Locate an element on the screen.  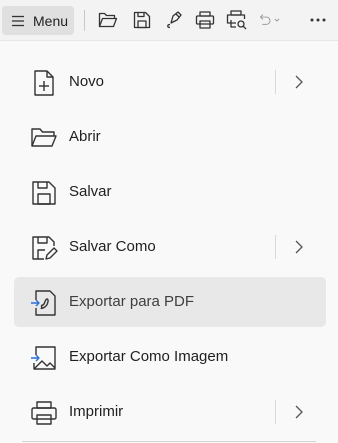
export-pdf-icon is located at coordinates (44, 303).